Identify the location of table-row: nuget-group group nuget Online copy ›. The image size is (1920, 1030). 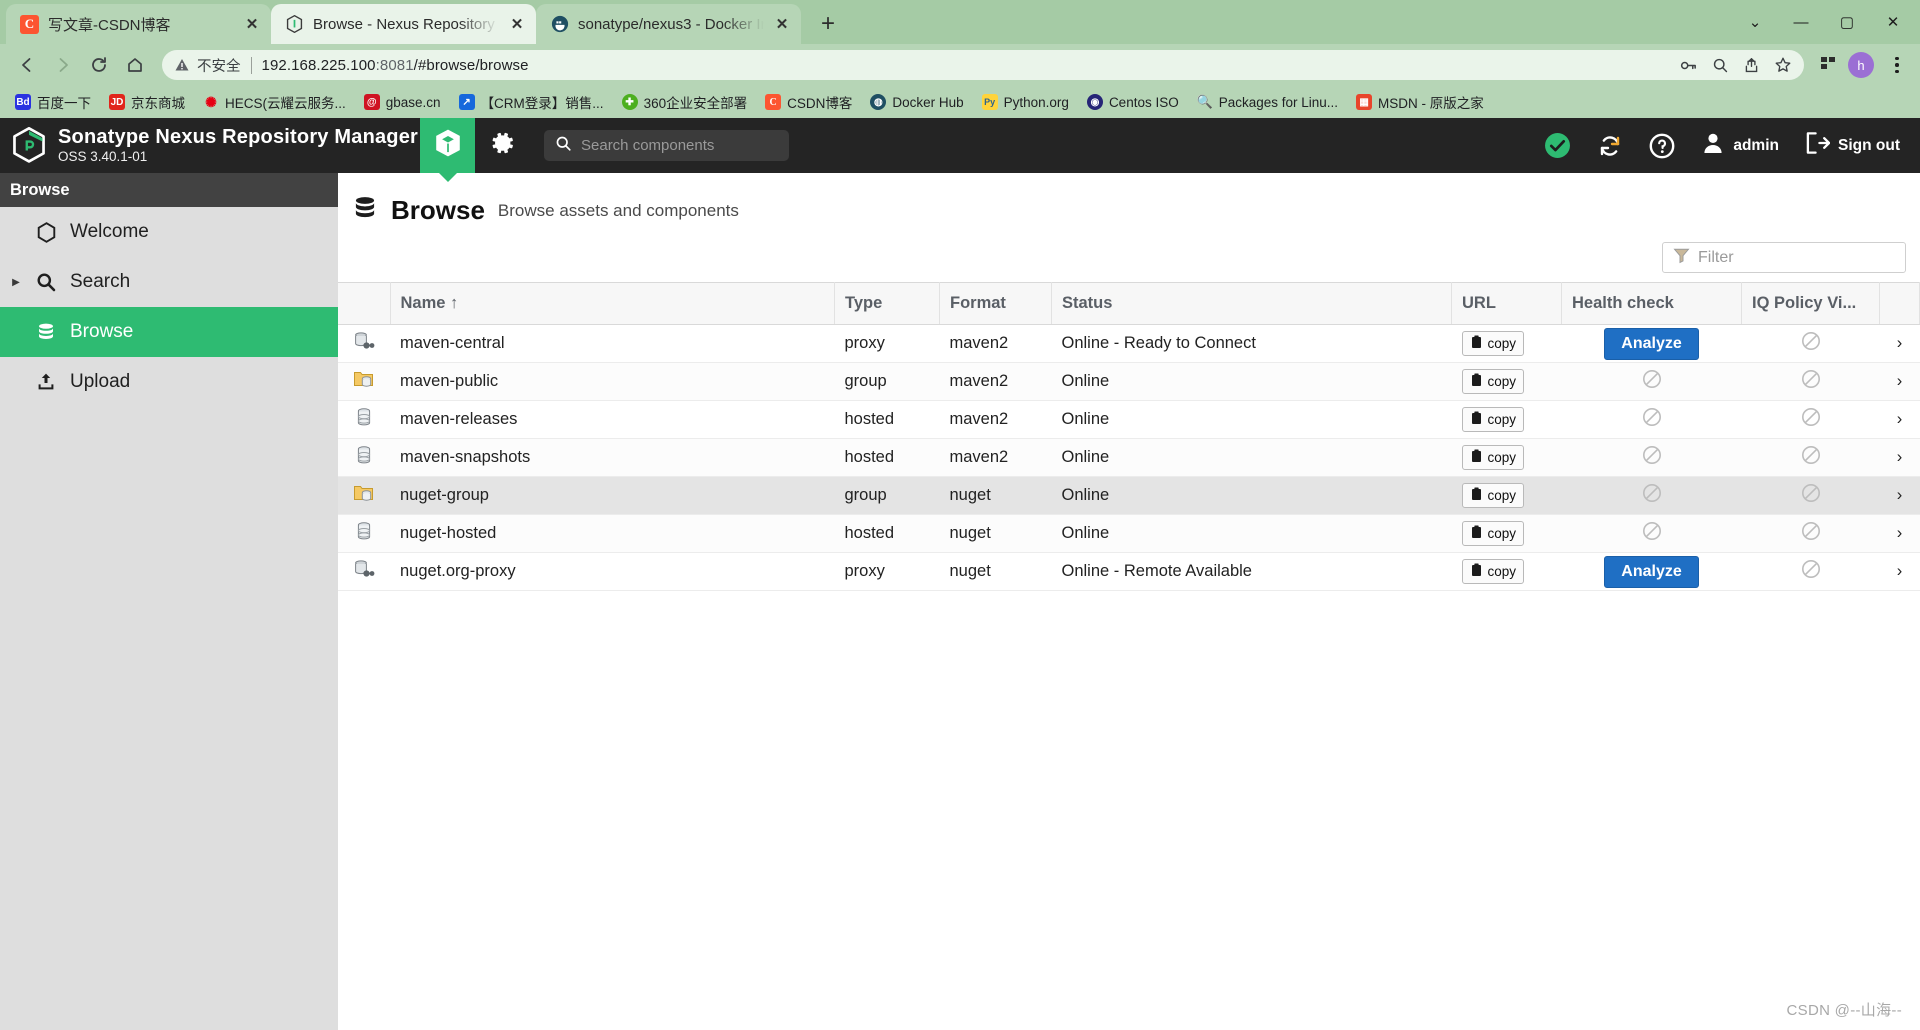
(1129, 495).